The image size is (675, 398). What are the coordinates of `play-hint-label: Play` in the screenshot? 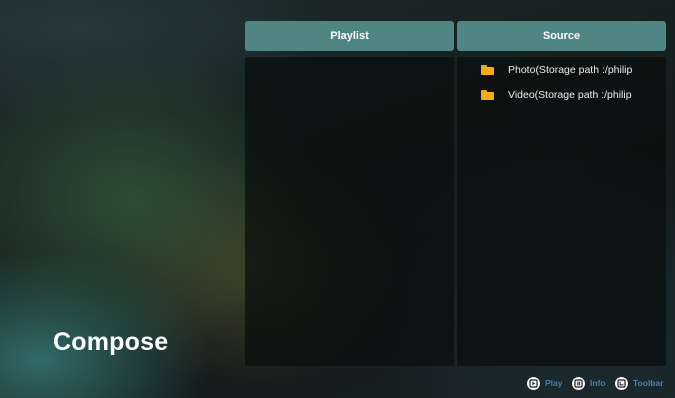 It's located at (554, 383).